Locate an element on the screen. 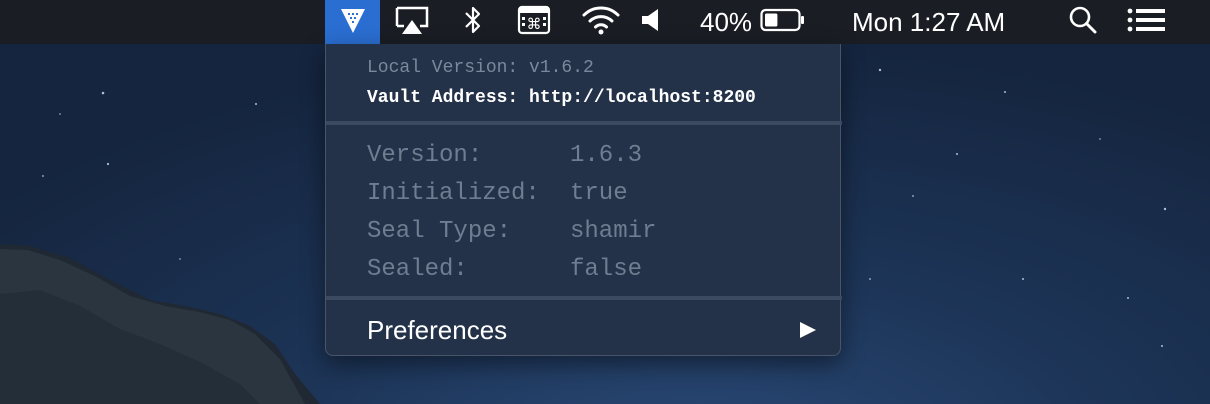  airplay-icon is located at coordinates (412, 22).